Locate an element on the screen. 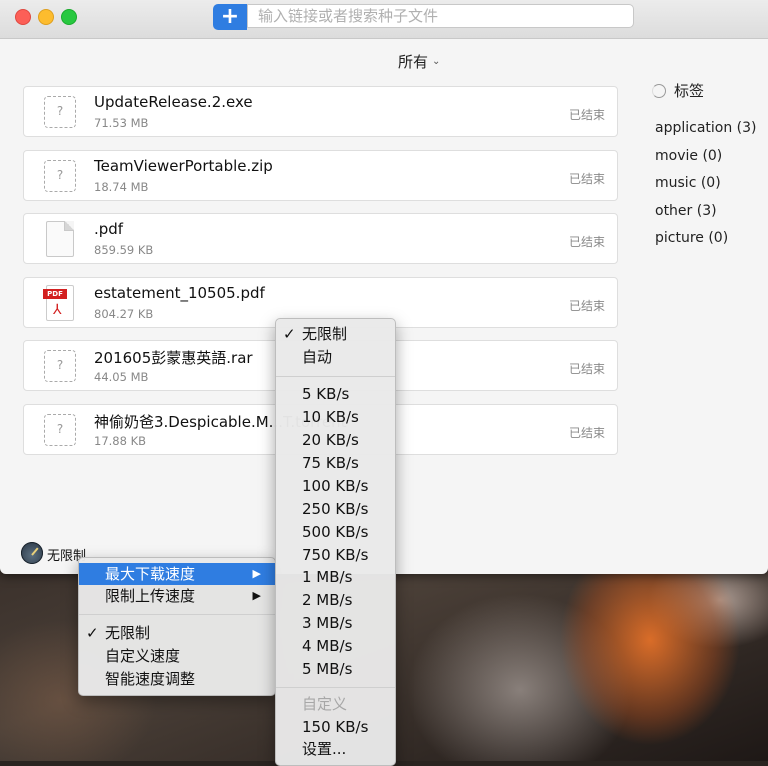 Image resolution: width=768 pixels, height=766 pixels. menu-item-label: 最大下载速度 is located at coordinates (150, 574).